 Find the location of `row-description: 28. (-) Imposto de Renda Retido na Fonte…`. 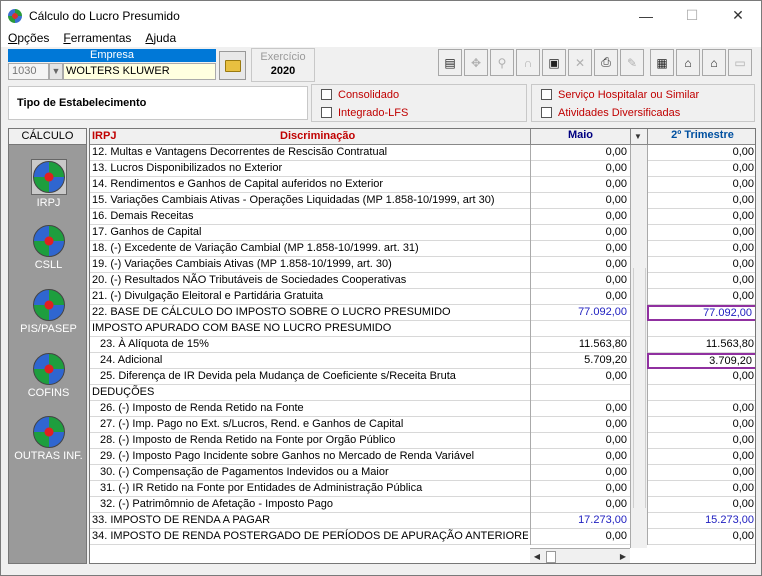

row-description: 28. (-) Imposto de Renda Retido na Fonte… is located at coordinates (248, 440).